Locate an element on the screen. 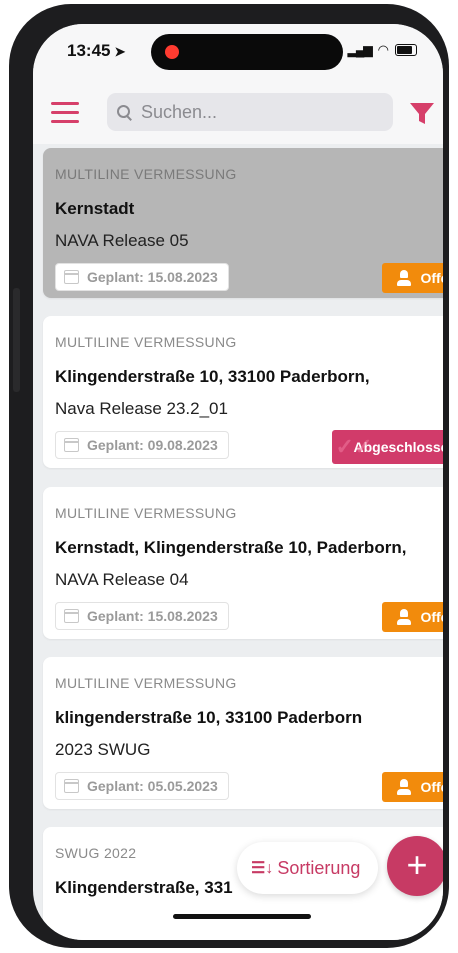 The width and height of the screenshot is (458, 953). sort-icon: ☰↓ is located at coordinates (262, 868).